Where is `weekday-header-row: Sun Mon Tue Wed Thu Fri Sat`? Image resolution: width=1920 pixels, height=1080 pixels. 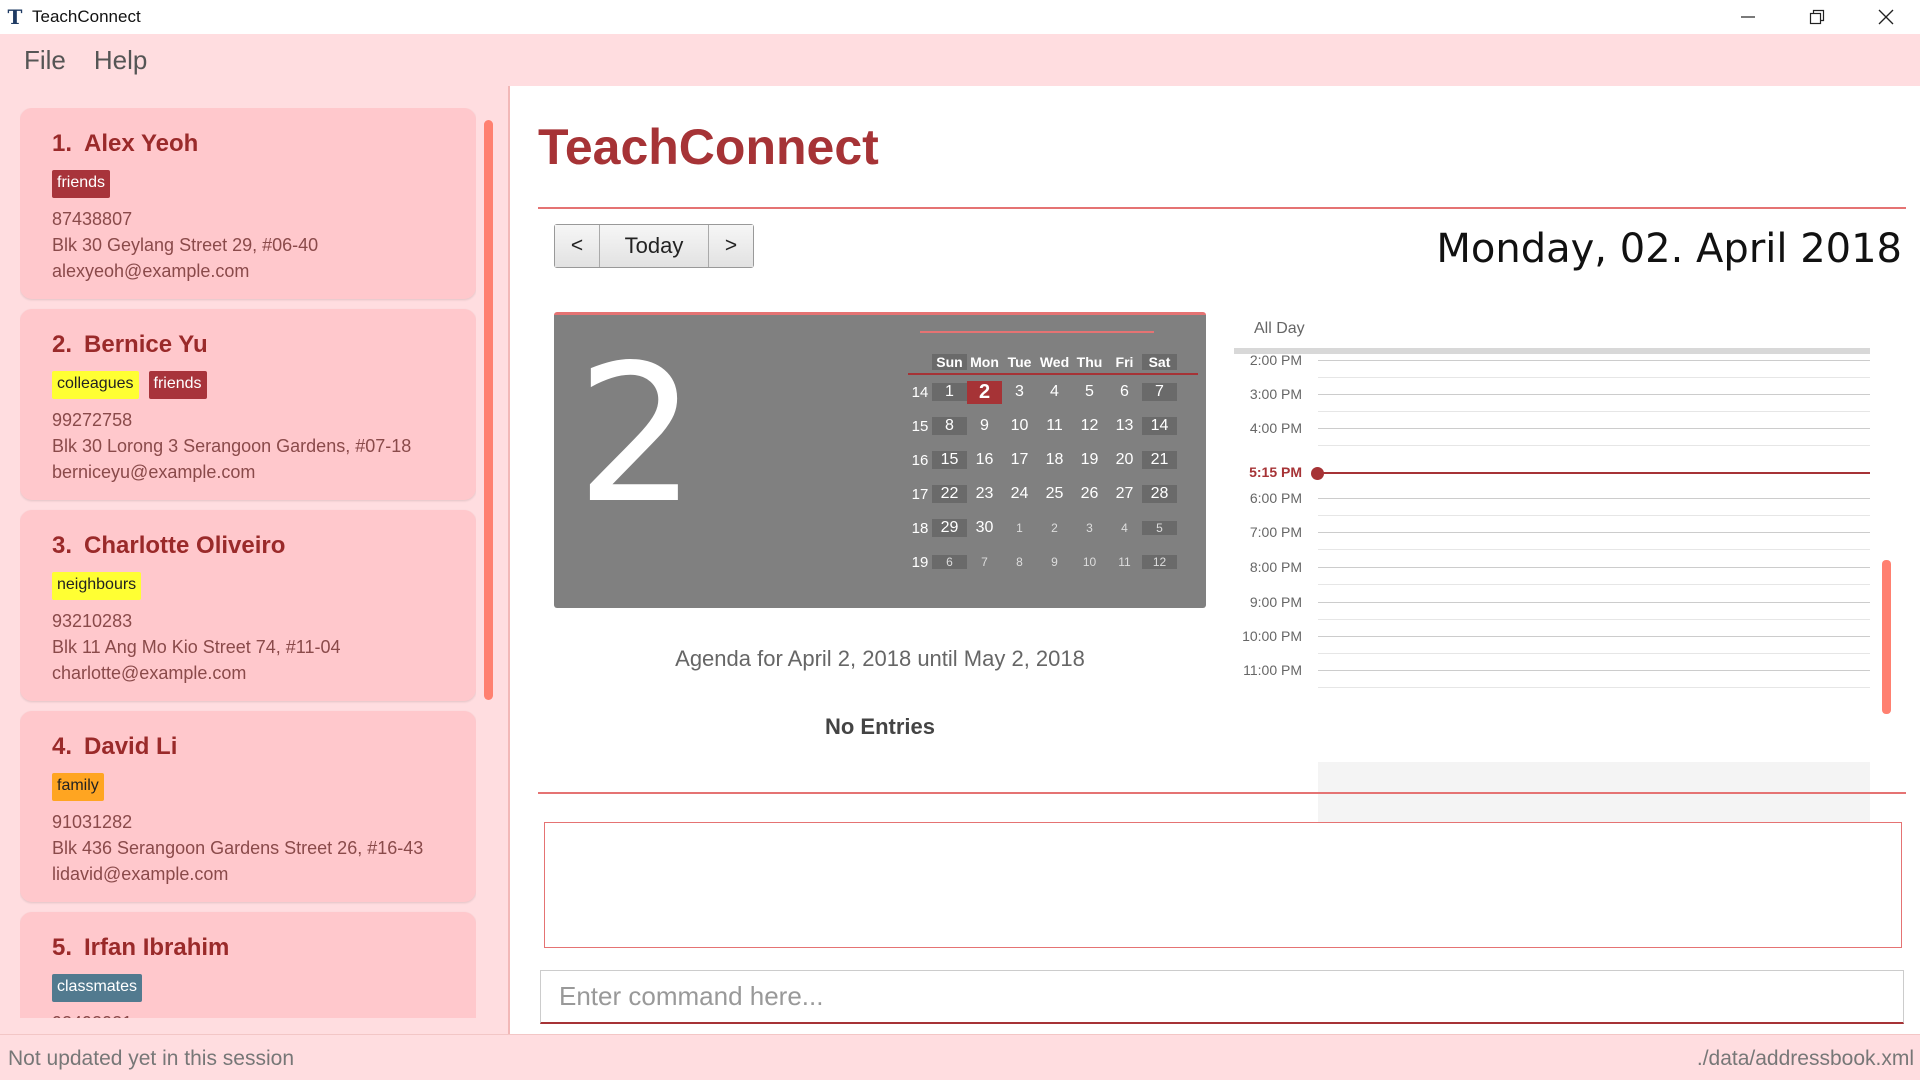
weekday-header-row: Sun Mon Tue Wed Thu Fri Sat is located at coordinates (1053, 363).